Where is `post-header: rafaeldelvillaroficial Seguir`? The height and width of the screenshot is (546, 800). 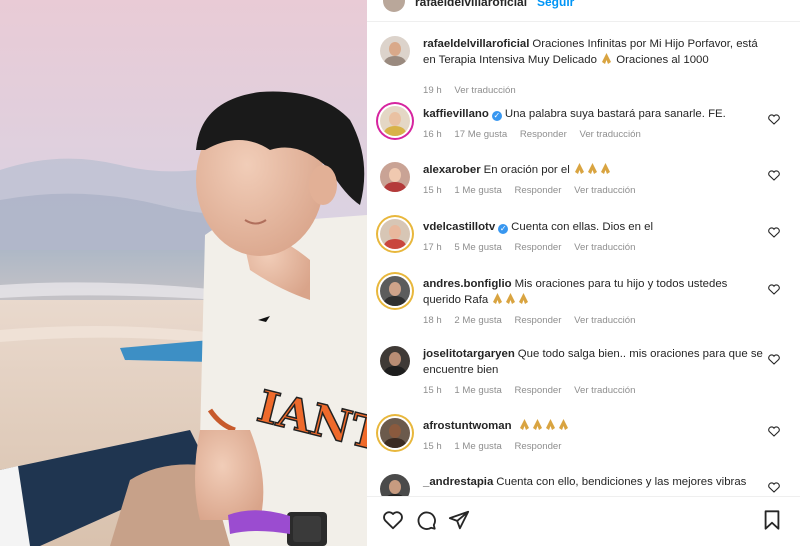 post-header: rafaeldelvillaroficial Seguir is located at coordinates (583, 11).